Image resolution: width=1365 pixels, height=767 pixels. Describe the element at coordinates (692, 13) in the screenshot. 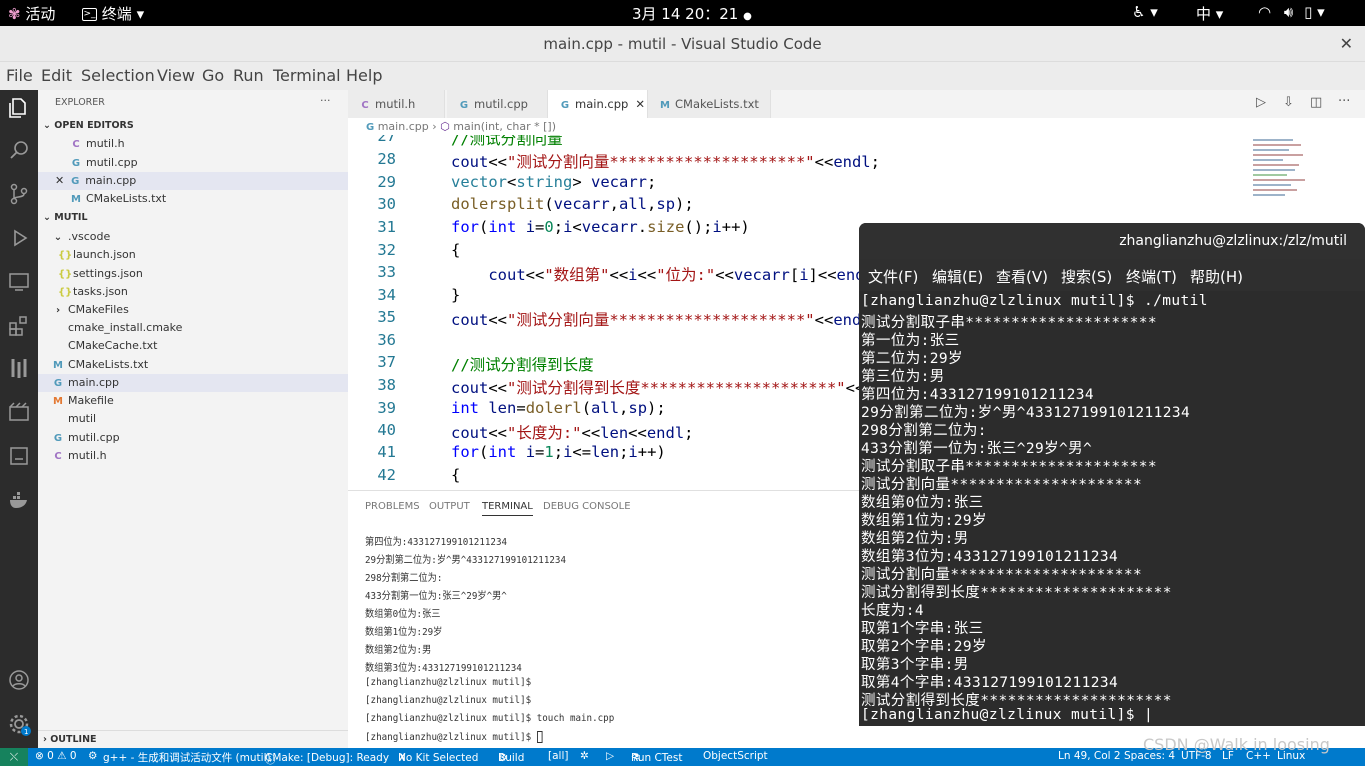

I see `clock: 3月 14 20：21 ●` at that location.